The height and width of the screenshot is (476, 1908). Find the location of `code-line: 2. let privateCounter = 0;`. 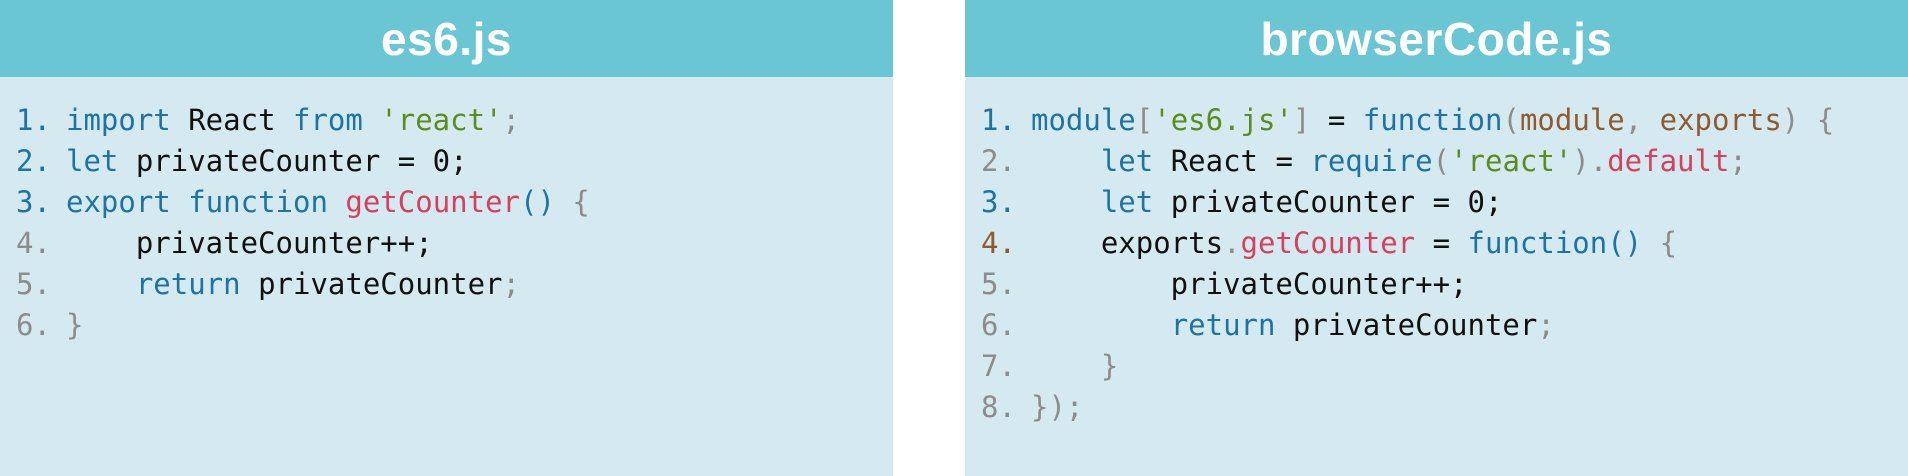

code-line: 2. let privateCounter = 0; is located at coordinates (449, 161).